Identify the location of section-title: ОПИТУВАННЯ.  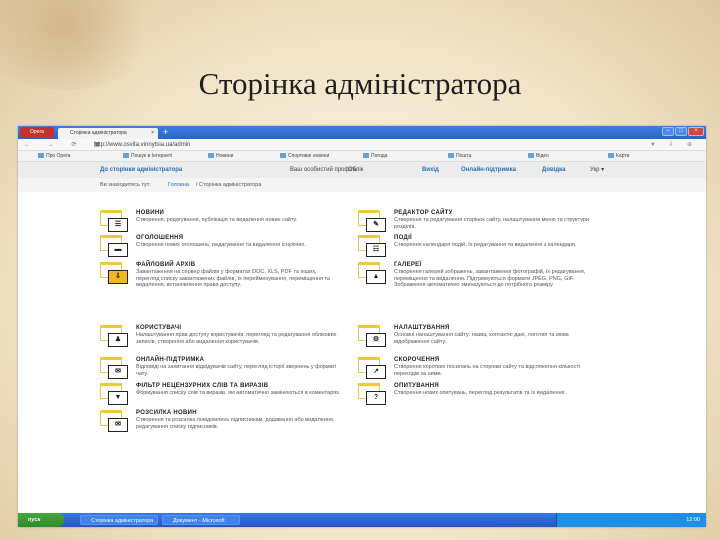
(416, 386).